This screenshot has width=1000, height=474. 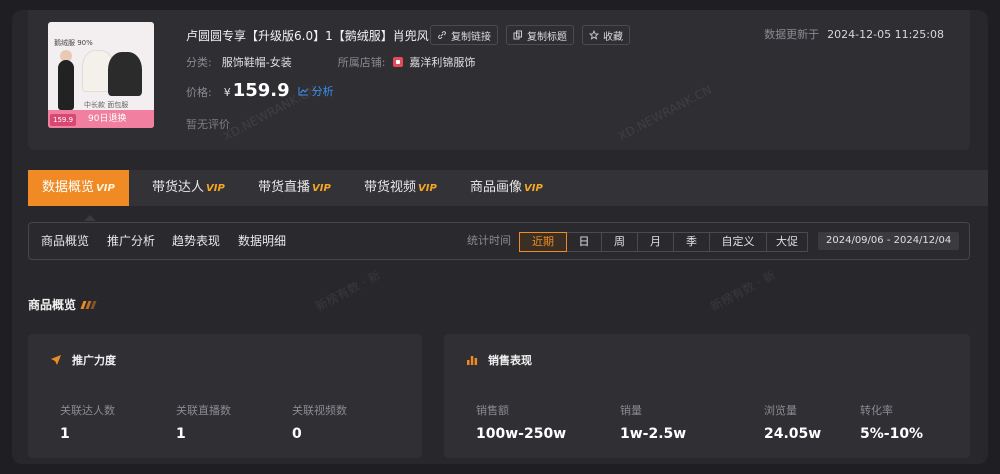 I want to click on subnav-product-overview: 商品概览, so click(x=65, y=241).